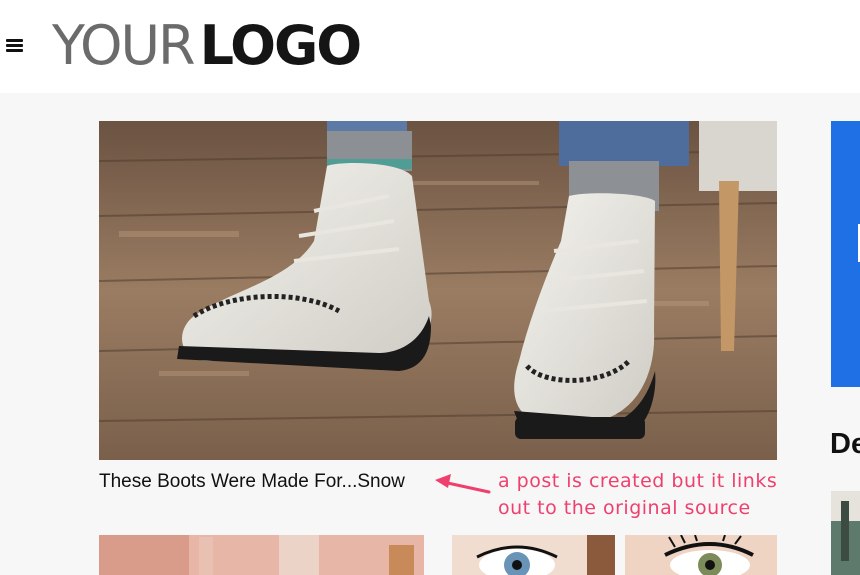 Image resolution: width=860 pixels, height=575 pixels. I want to click on annotation-line-1: a post is created but it links, so click(638, 481).